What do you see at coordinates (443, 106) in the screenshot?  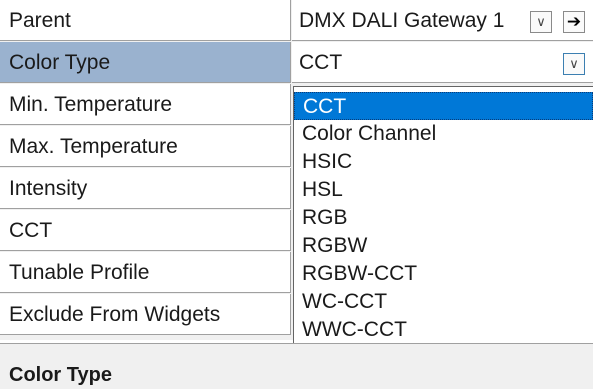 I see `dropdown-option-cct: CCT` at bounding box center [443, 106].